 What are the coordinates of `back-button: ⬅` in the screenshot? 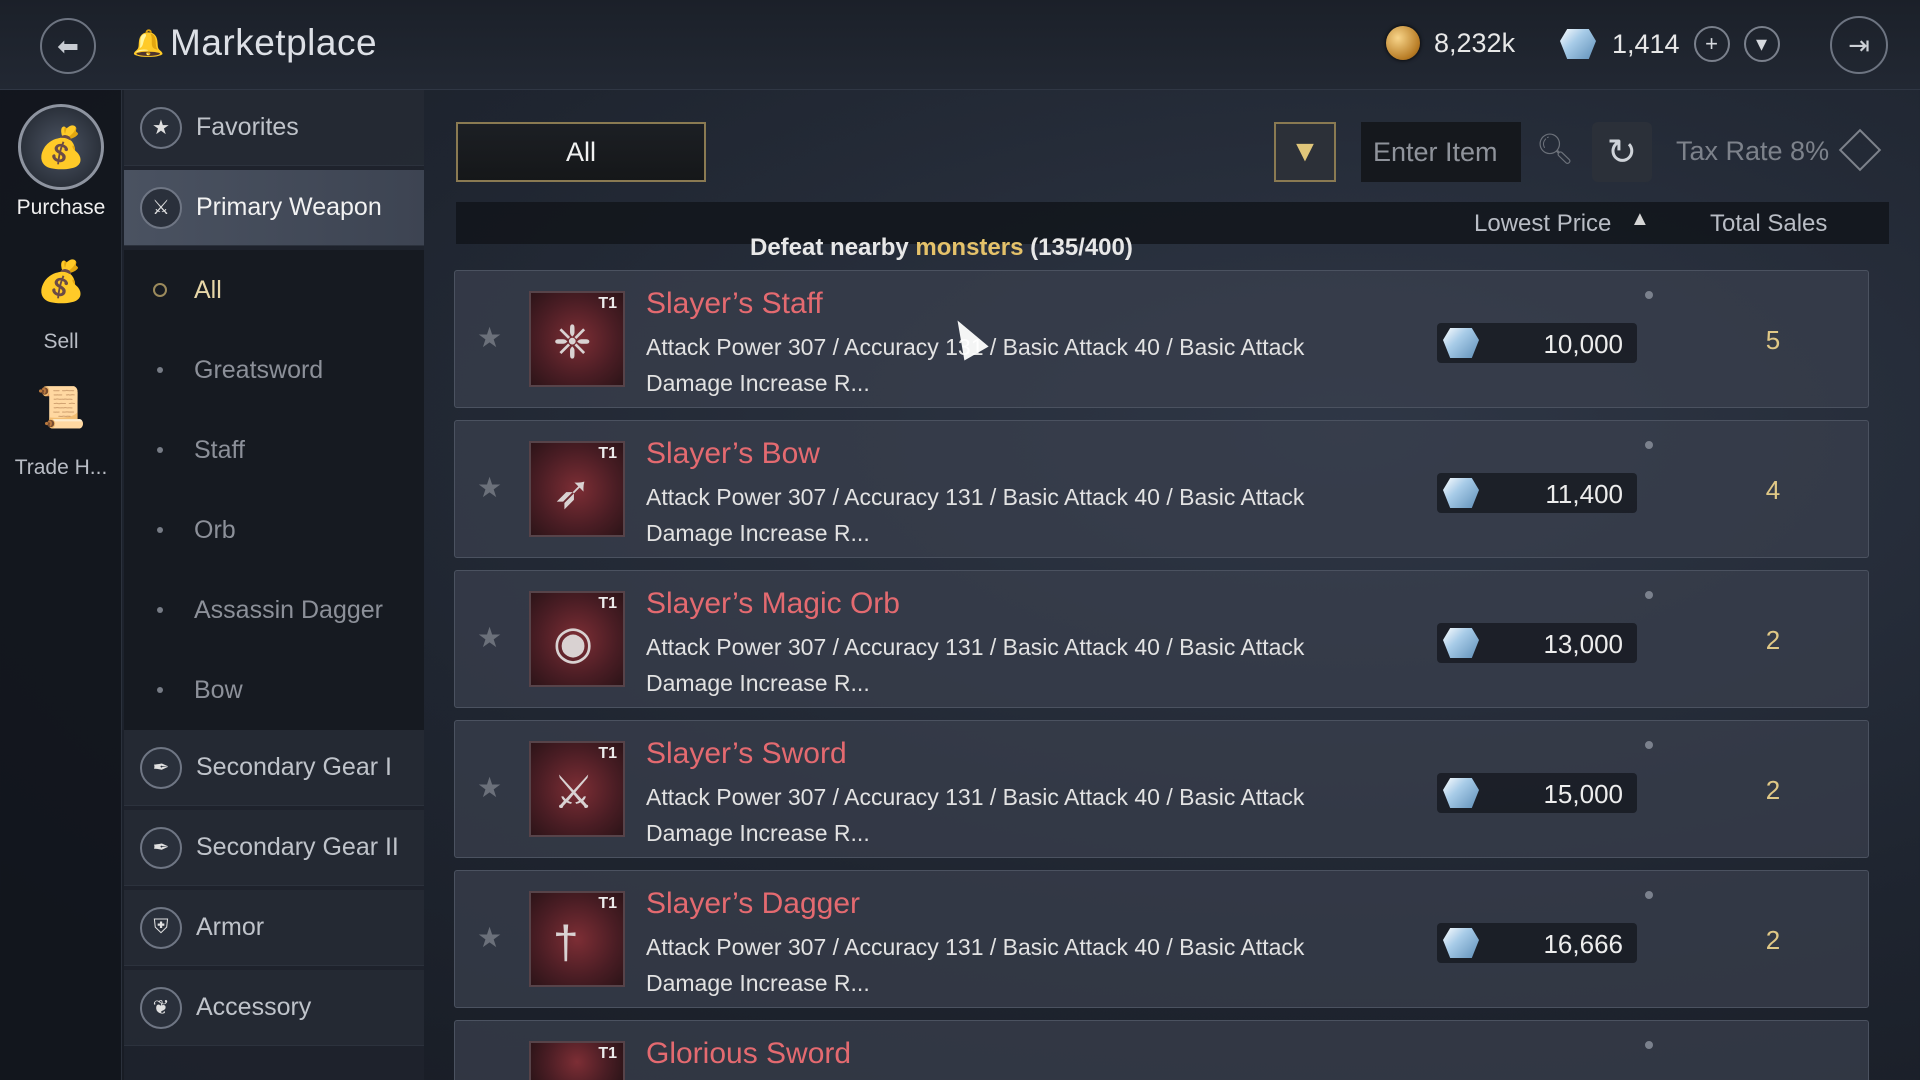 It's located at (68, 46).